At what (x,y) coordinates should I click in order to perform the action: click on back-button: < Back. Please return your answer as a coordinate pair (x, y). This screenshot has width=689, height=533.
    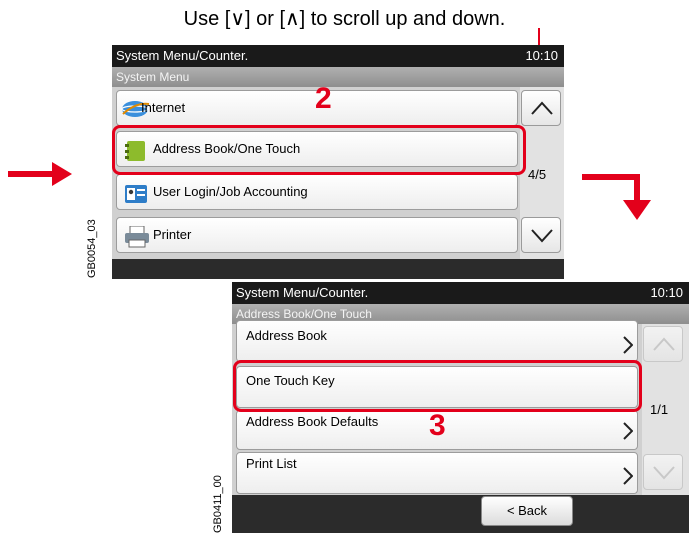
    Looking at the image, I should click on (527, 511).